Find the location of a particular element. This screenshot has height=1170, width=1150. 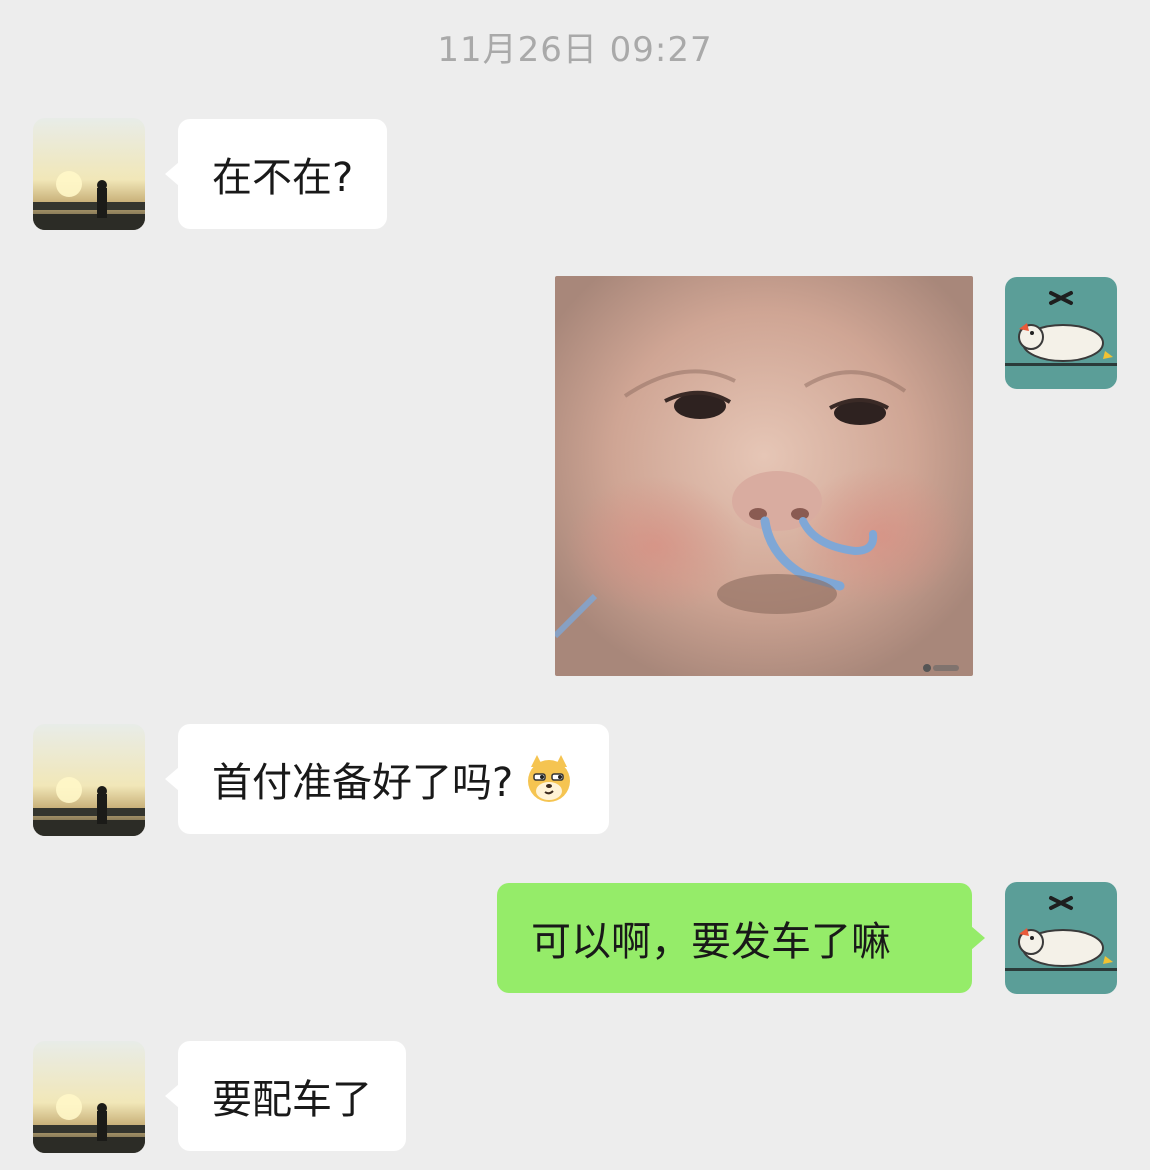

incoming-message-bubble: 要配车了 is located at coordinates (285, 1096).